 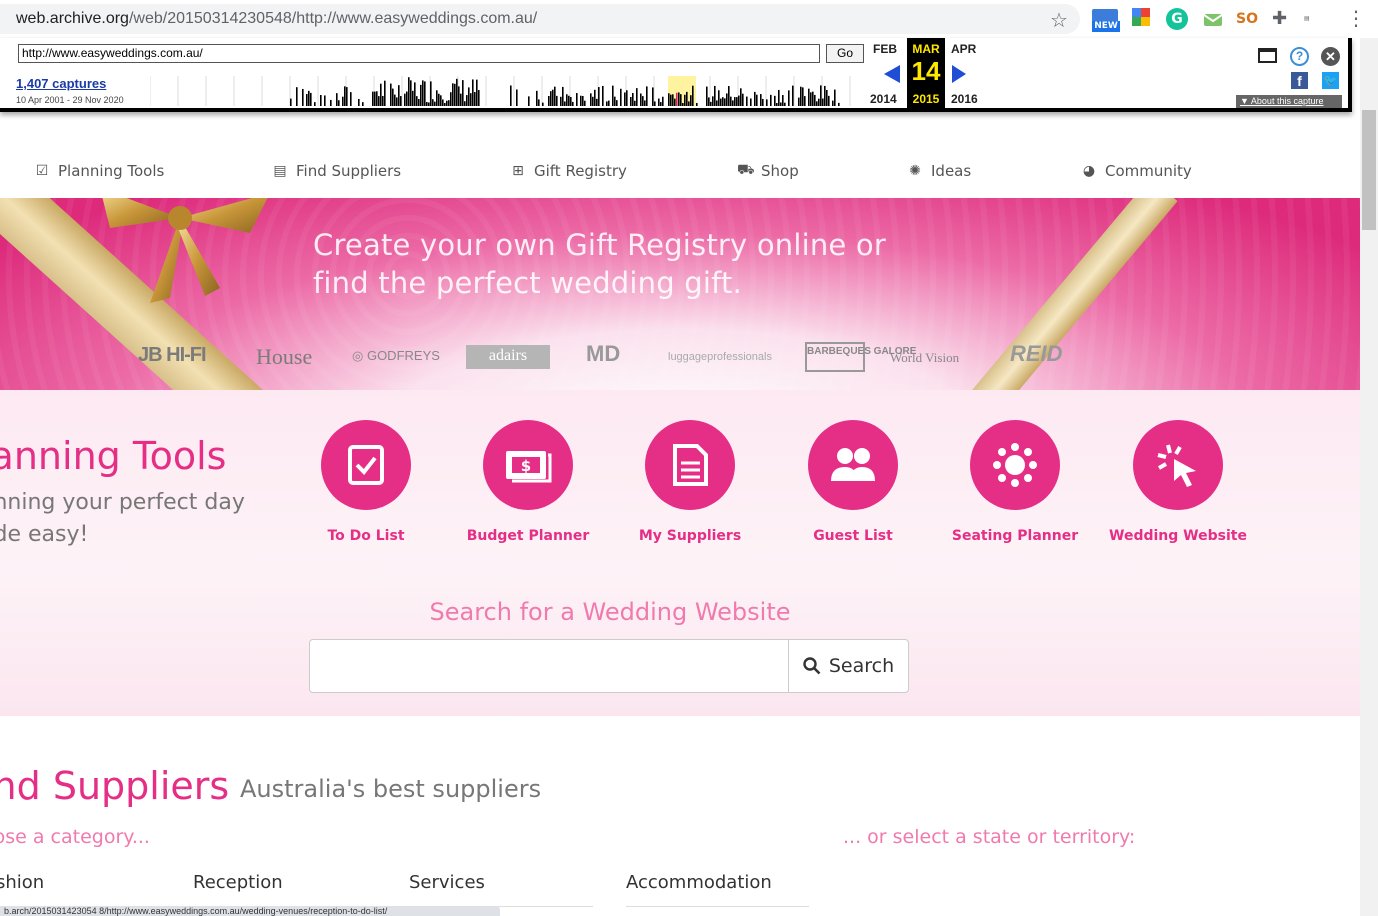 I want to click on studio-icon: ▤, so click(x=1315, y=19).